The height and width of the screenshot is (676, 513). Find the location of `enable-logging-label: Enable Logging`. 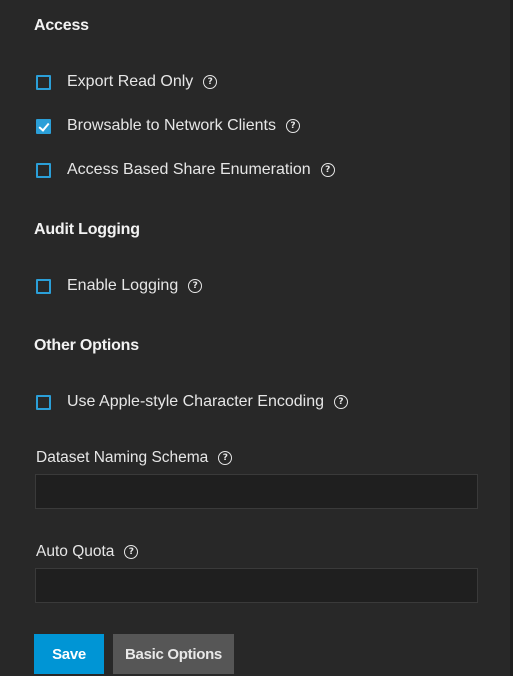

enable-logging-label: Enable Logging is located at coordinates (122, 286).